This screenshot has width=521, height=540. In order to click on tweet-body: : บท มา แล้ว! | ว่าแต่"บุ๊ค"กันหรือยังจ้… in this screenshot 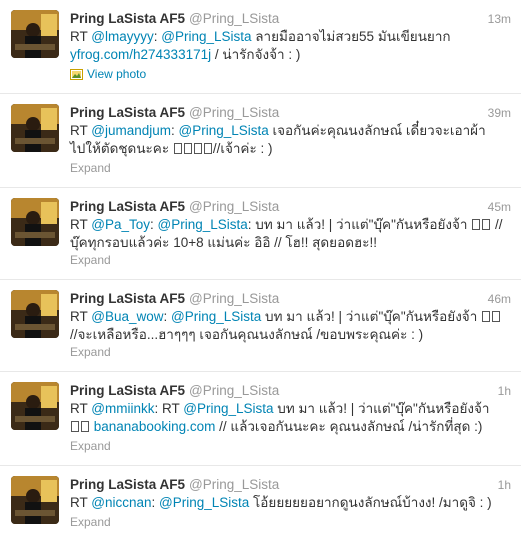, I will do `click(359, 224)`.